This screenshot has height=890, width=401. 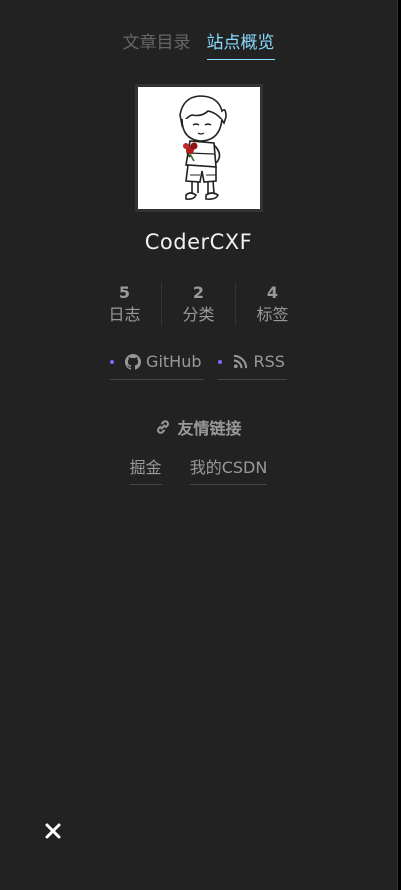 I want to click on github-icon, so click(x=133, y=361).